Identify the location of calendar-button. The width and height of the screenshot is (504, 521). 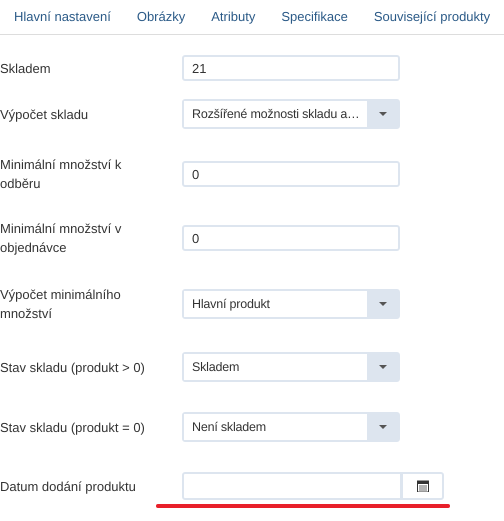
(422, 486).